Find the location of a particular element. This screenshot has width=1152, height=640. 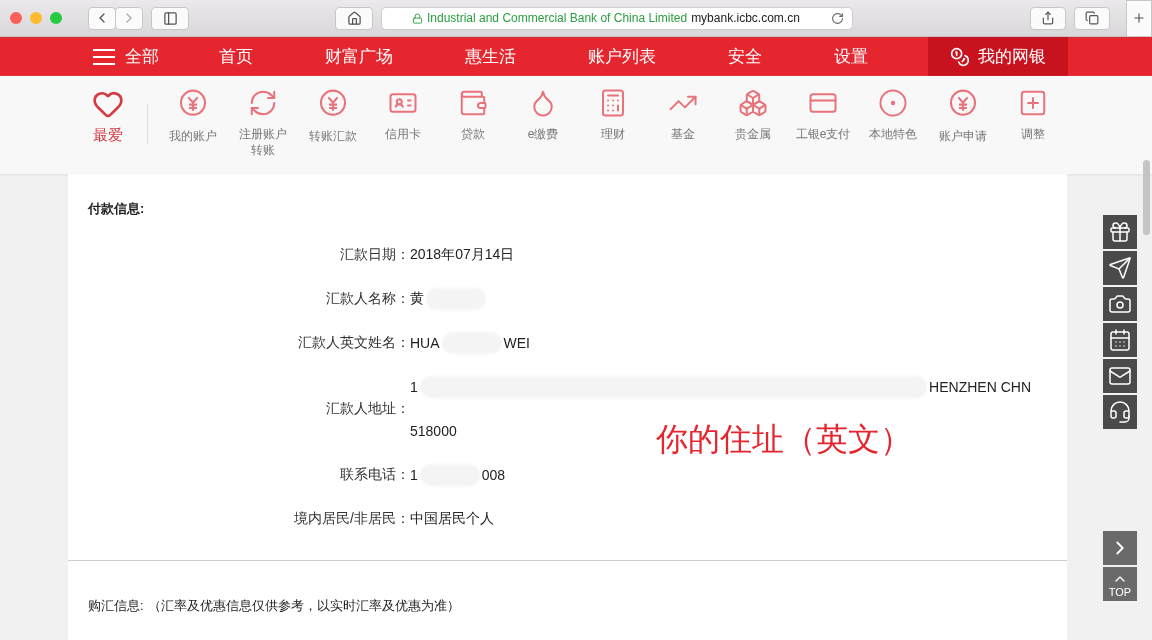

gift-icon is located at coordinates (1120, 232).